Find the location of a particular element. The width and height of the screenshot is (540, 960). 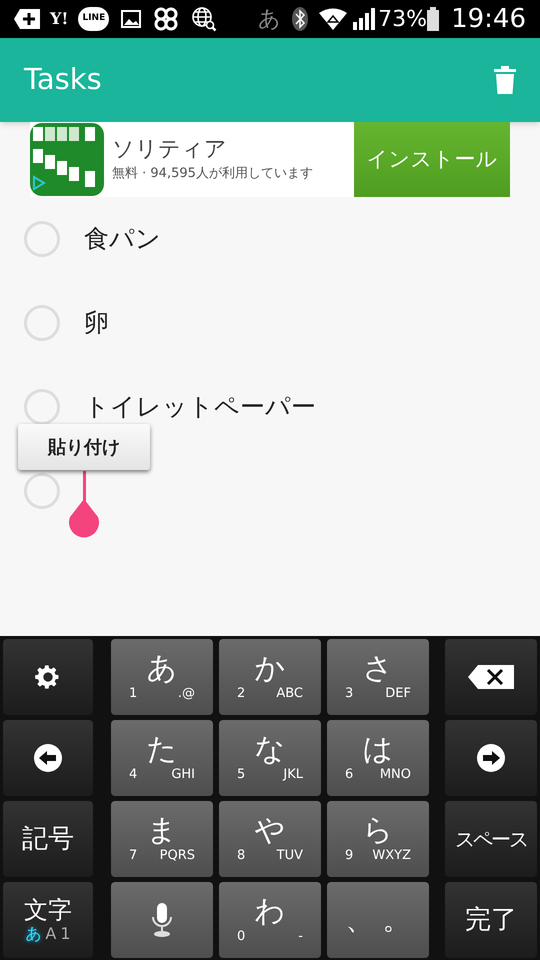

backspace-icon is located at coordinates (491, 677).